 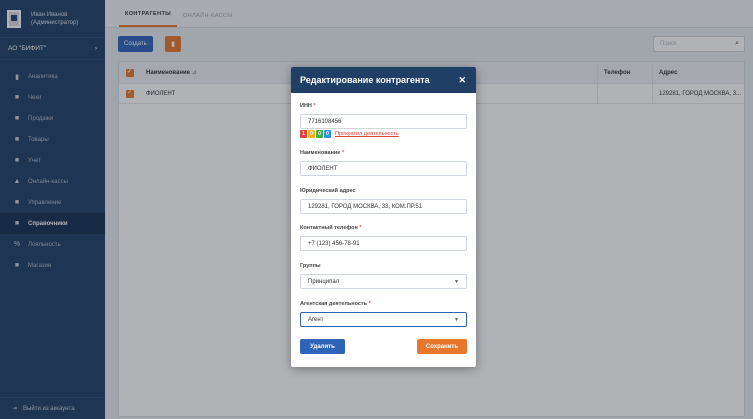 What do you see at coordinates (365, 80) in the screenshot?
I see `dialog-title: Редактирование контрагента` at bounding box center [365, 80].